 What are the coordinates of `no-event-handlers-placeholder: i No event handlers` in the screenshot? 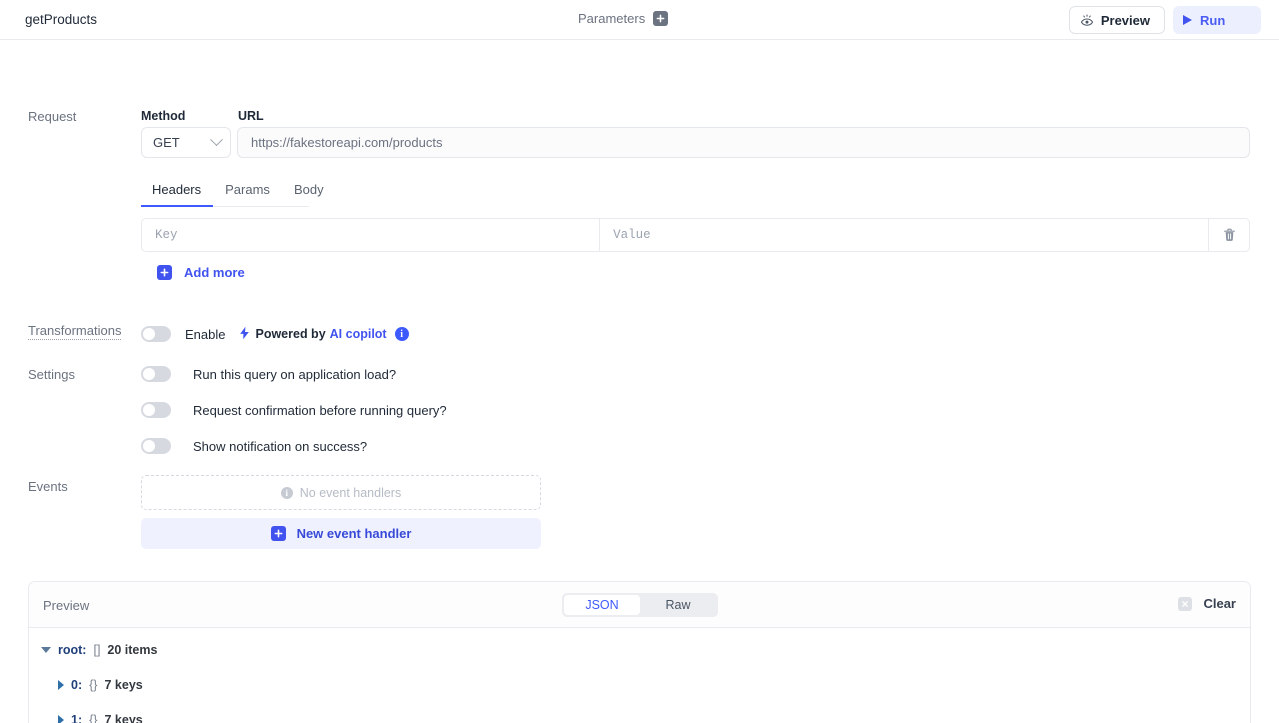 It's located at (341, 492).